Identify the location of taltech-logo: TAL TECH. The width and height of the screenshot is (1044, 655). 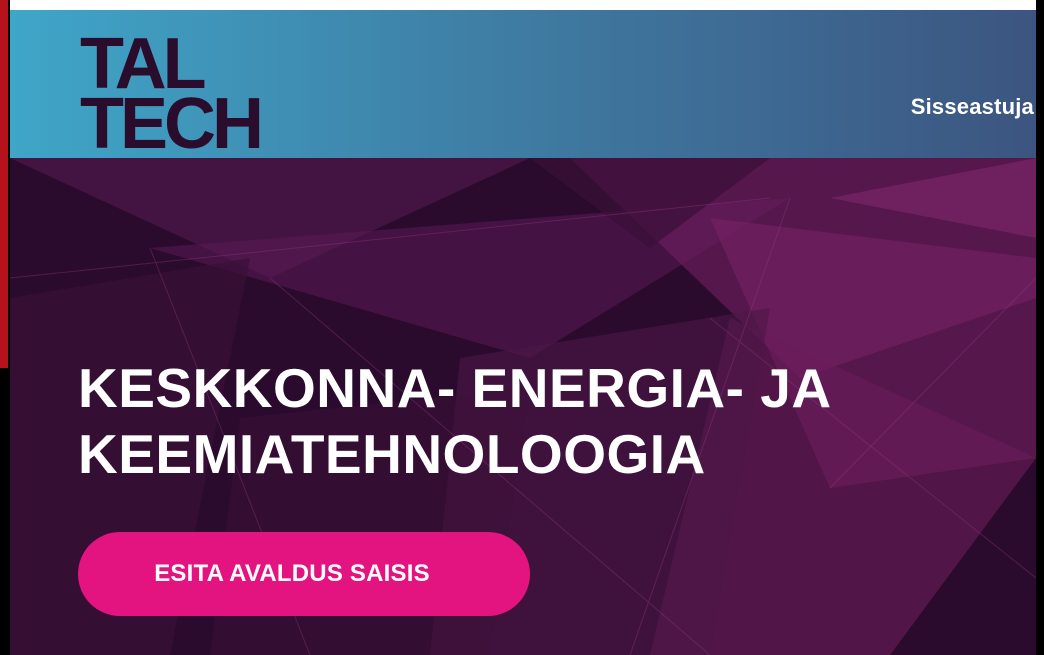
(187, 96).